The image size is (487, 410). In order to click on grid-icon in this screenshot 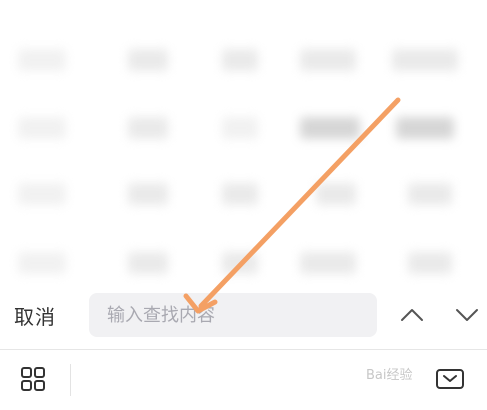, I will do `click(33, 379)`.